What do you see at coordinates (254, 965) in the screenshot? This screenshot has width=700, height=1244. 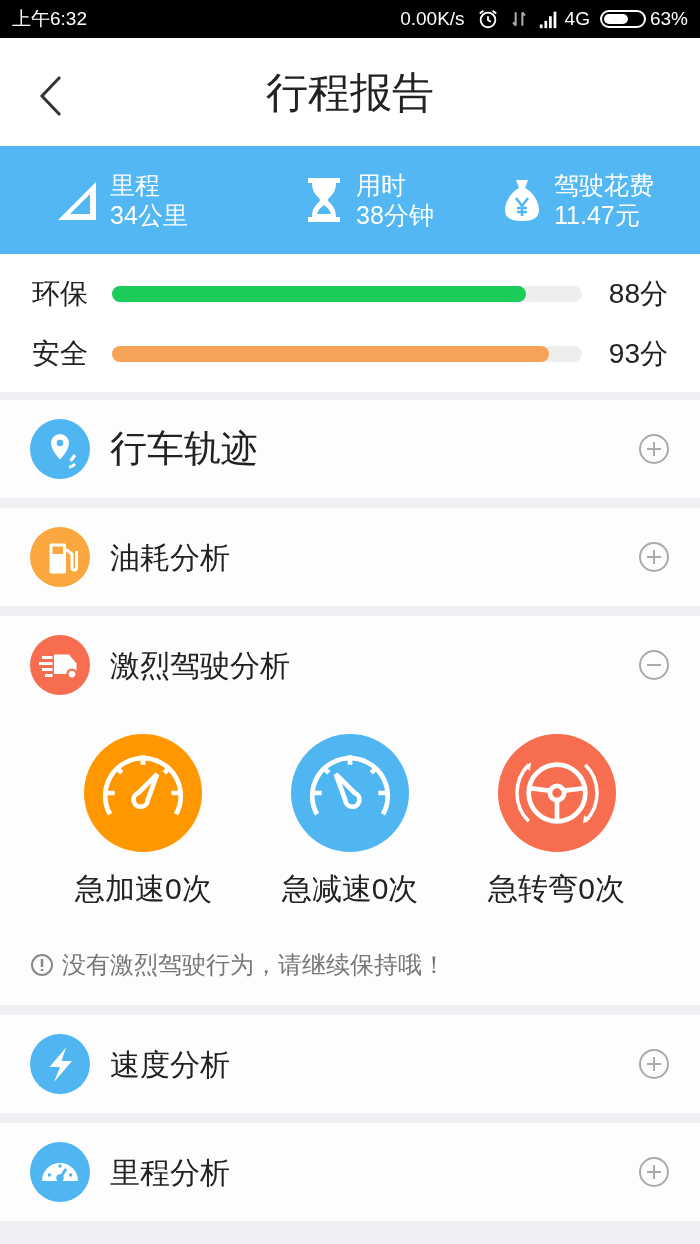 I see `hint-text: 没有激烈驾驶行为，请继续保持哦！` at bounding box center [254, 965].